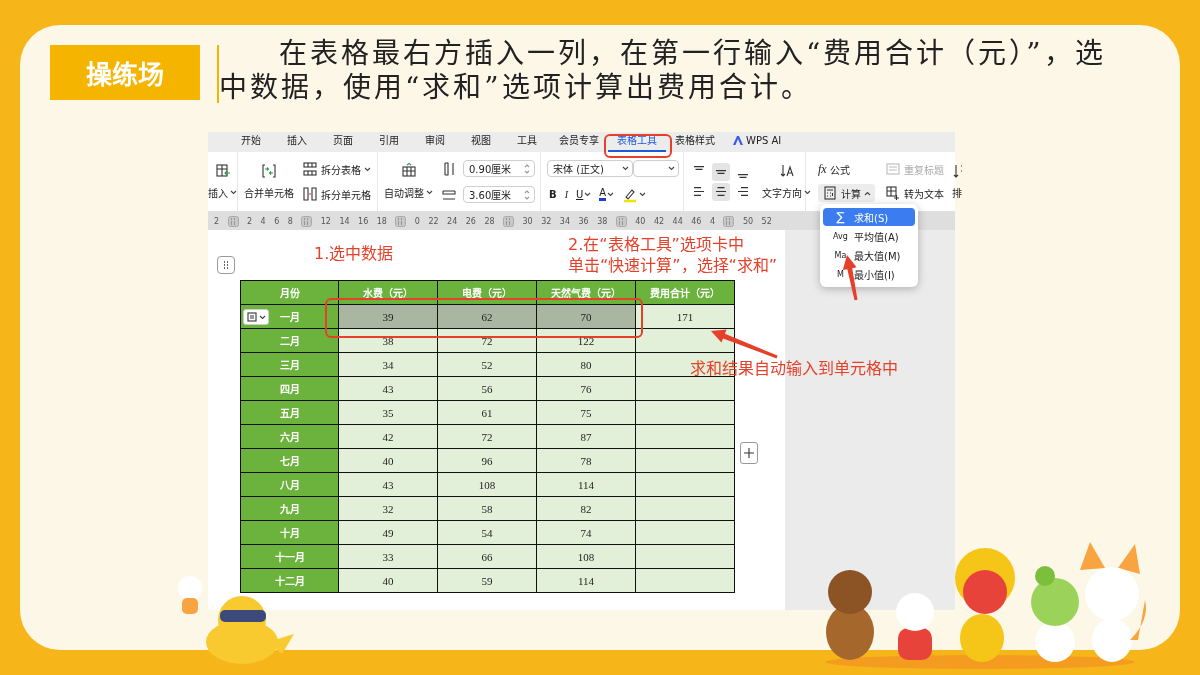 Image resolution: width=1200 pixels, height=675 pixels. What do you see at coordinates (435, 142) in the screenshot?
I see `ribbon-tab: 审阅` at bounding box center [435, 142].